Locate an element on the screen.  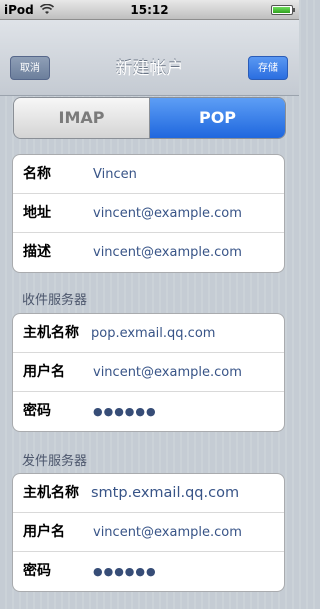
outgoing-password-field: ●●●●●● is located at coordinates (125, 571).